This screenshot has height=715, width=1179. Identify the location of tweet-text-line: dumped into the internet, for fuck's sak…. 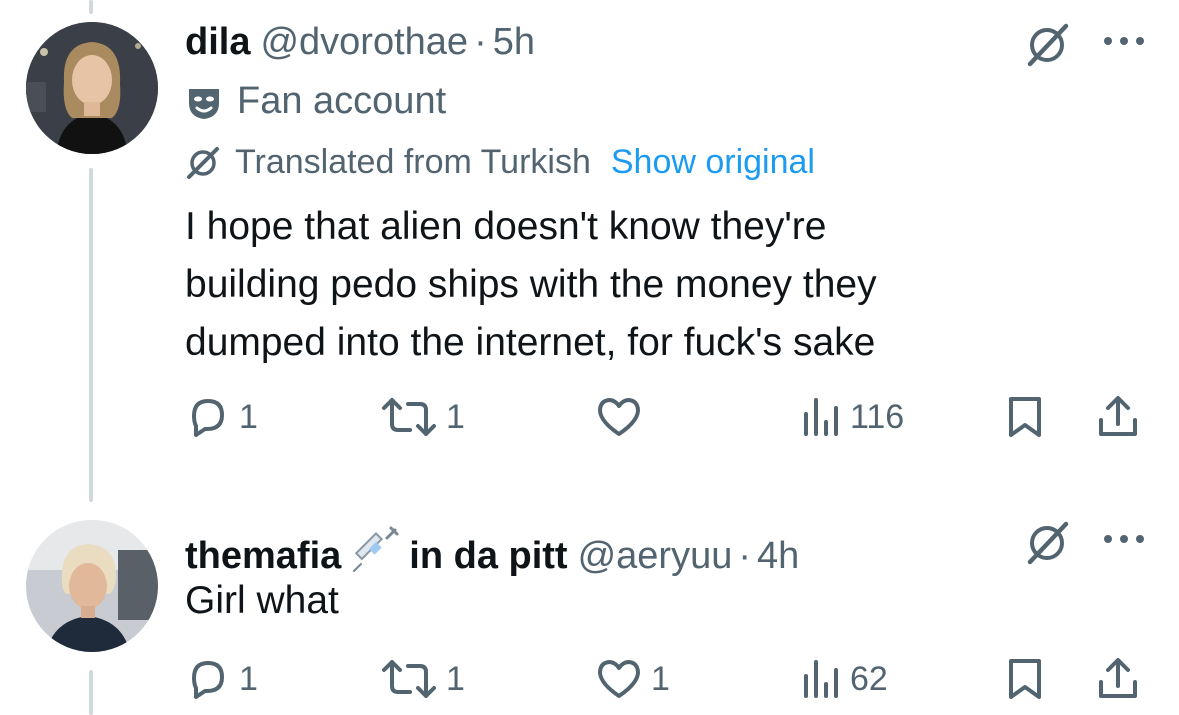
(530, 342).